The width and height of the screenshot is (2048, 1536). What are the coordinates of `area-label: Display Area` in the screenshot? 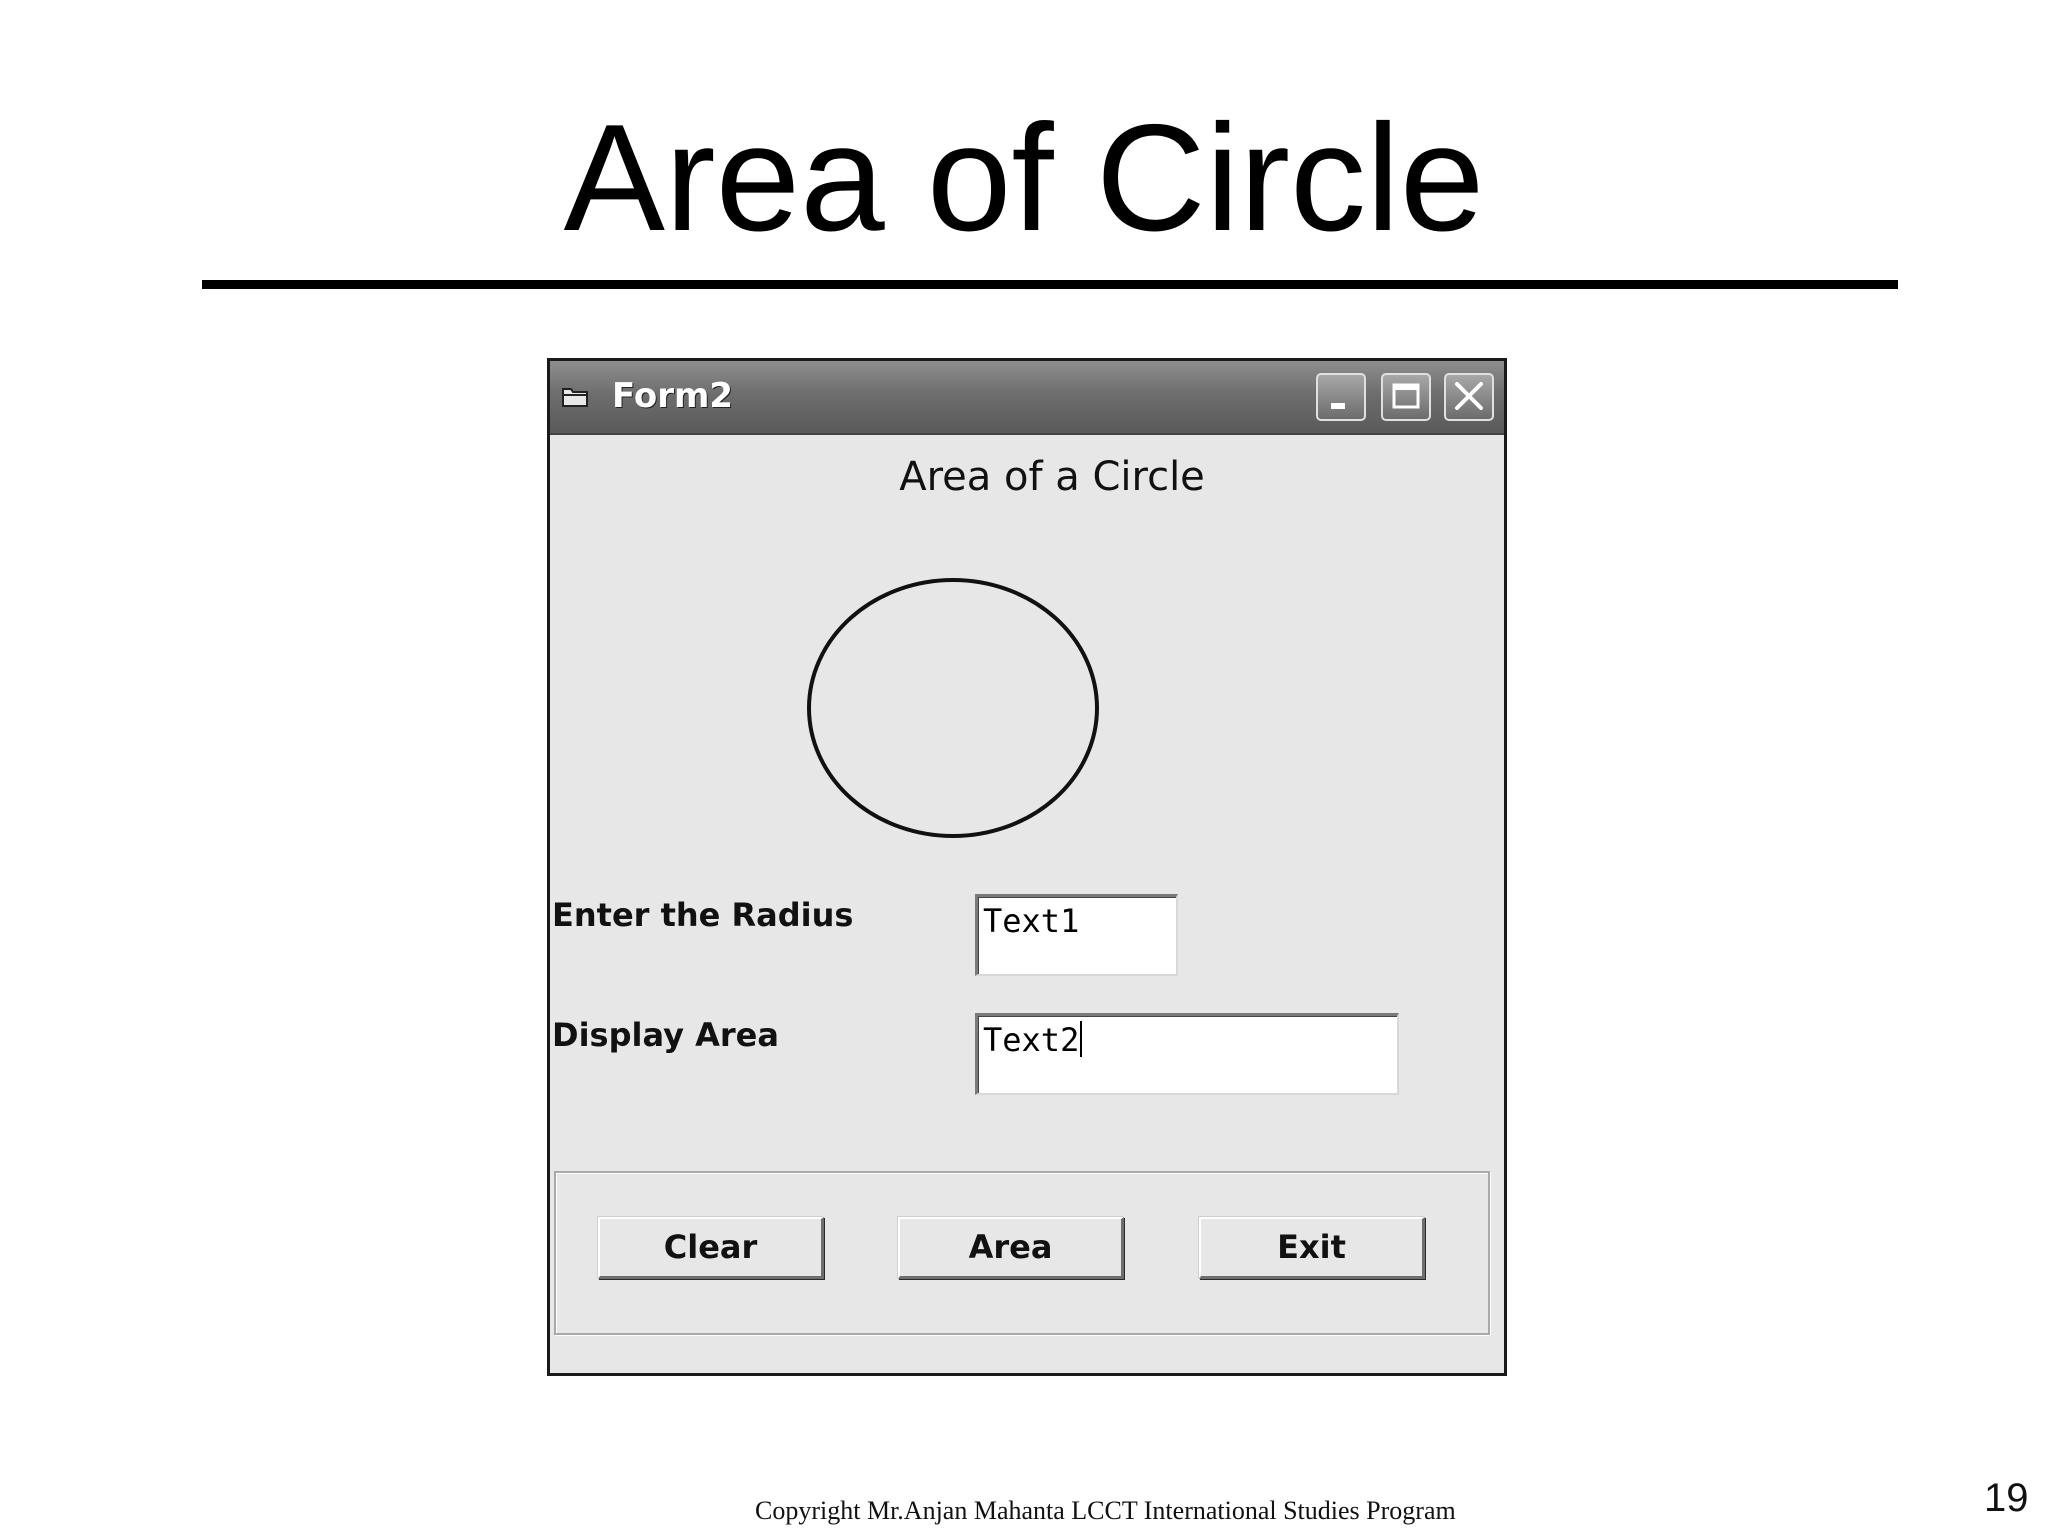 It's located at (665, 1035).